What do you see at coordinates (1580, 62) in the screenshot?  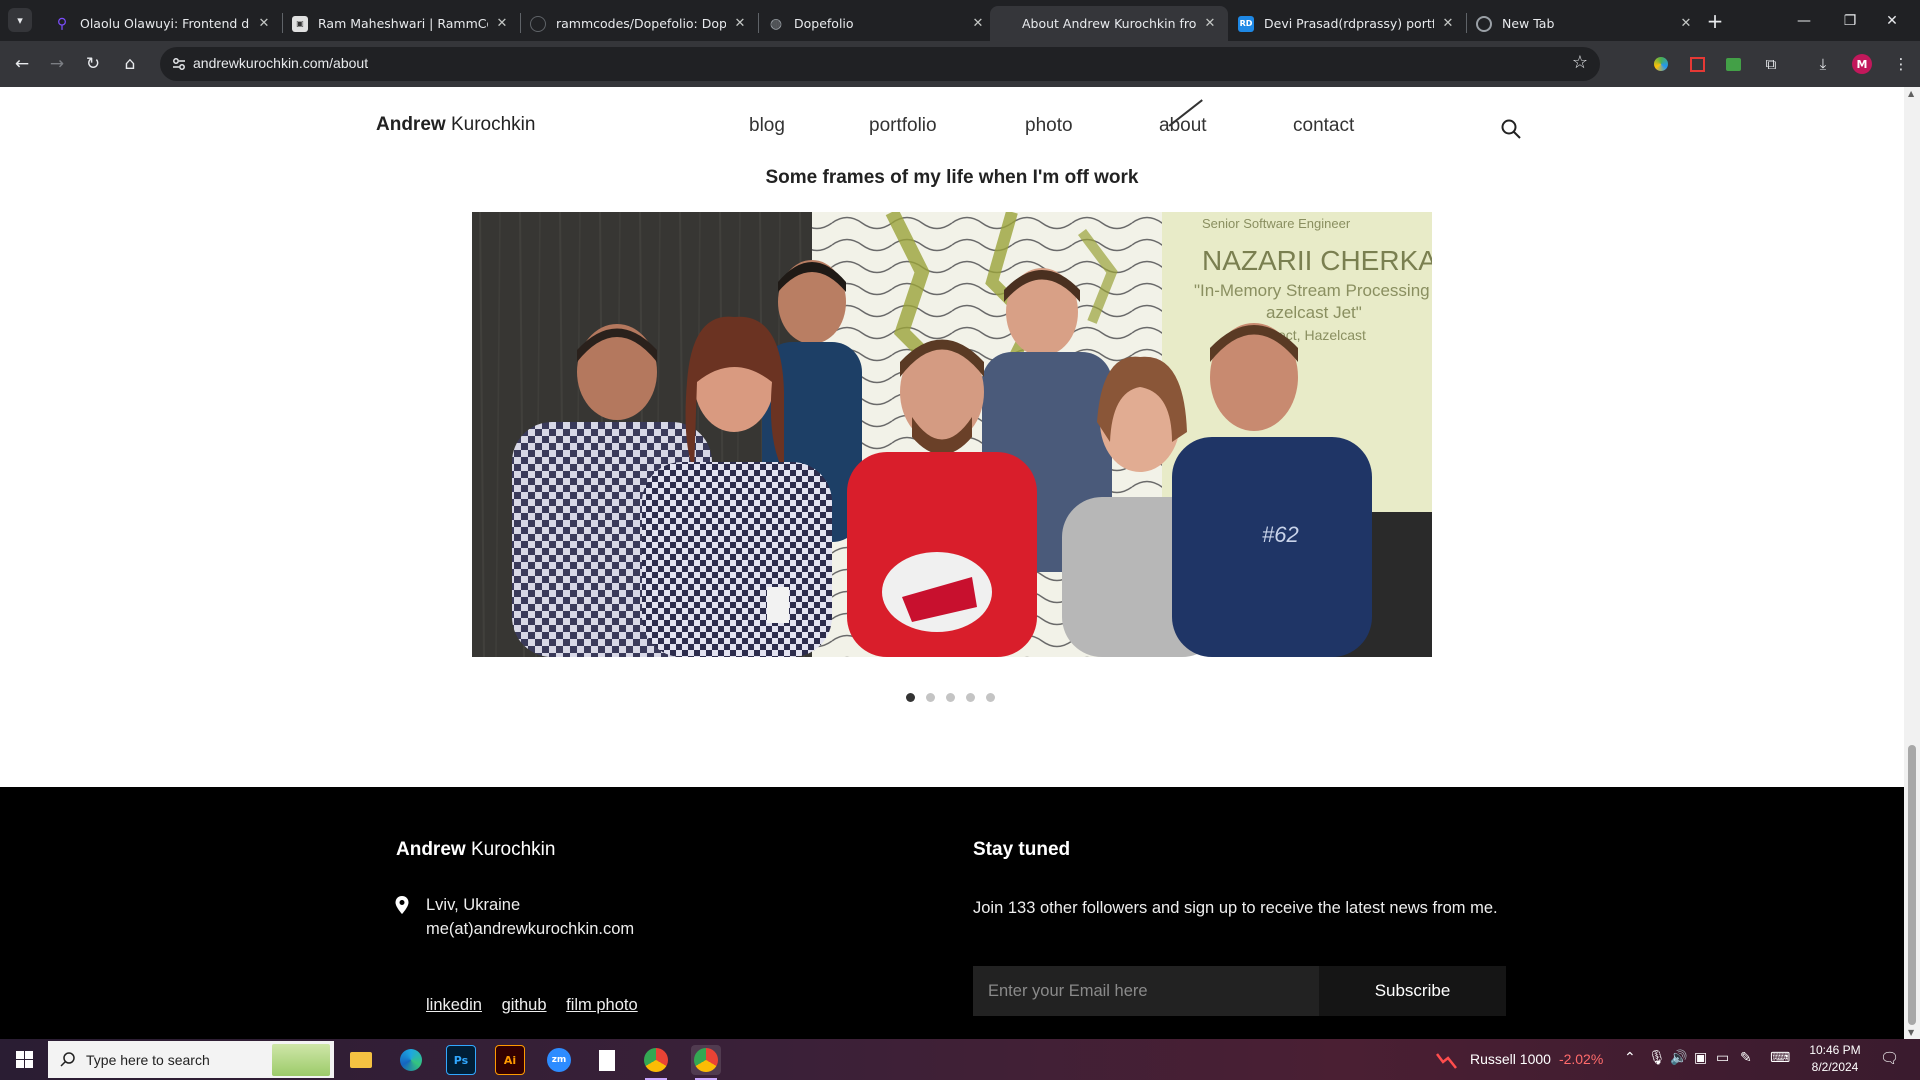 I see `bookmark-star-icon: ☆` at bounding box center [1580, 62].